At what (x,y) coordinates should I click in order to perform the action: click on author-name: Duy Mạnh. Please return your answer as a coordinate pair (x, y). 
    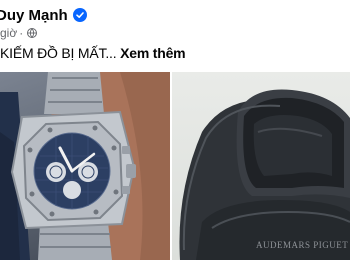
    Looking at the image, I should click on (34, 15).